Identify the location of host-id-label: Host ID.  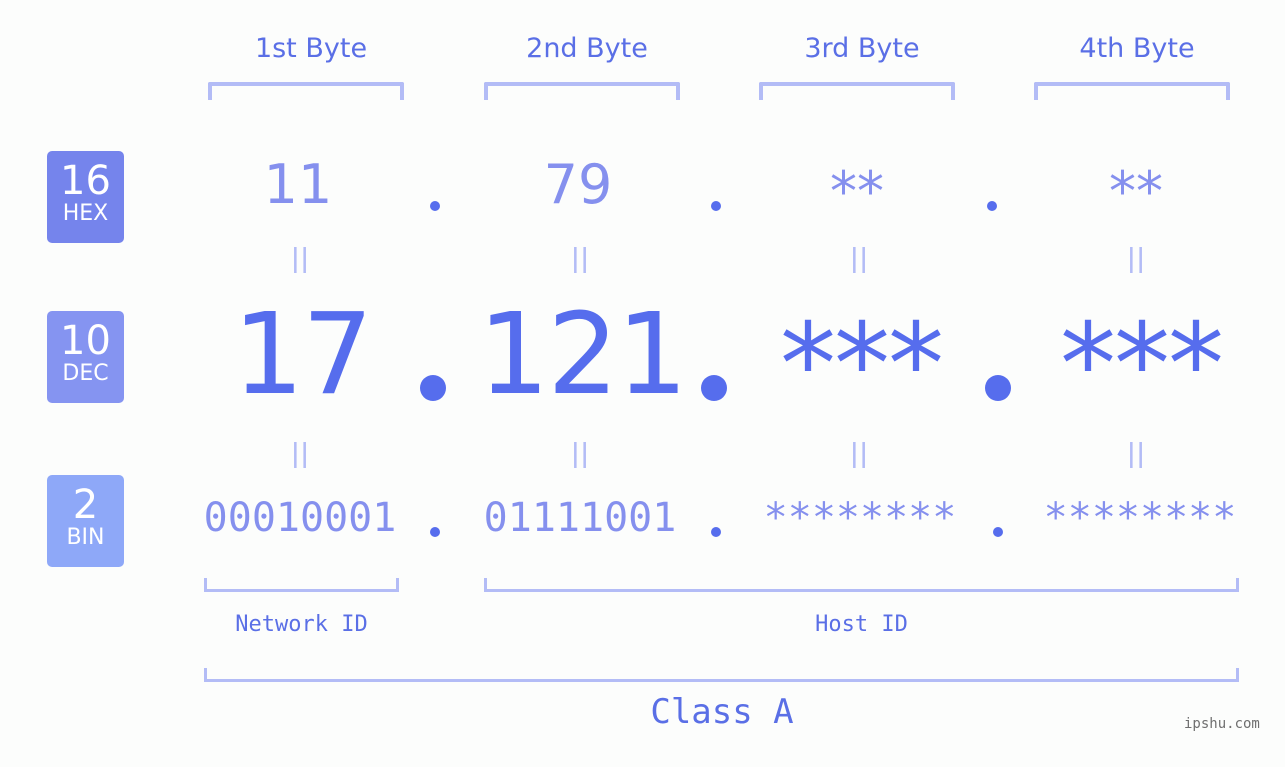
(861, 624).